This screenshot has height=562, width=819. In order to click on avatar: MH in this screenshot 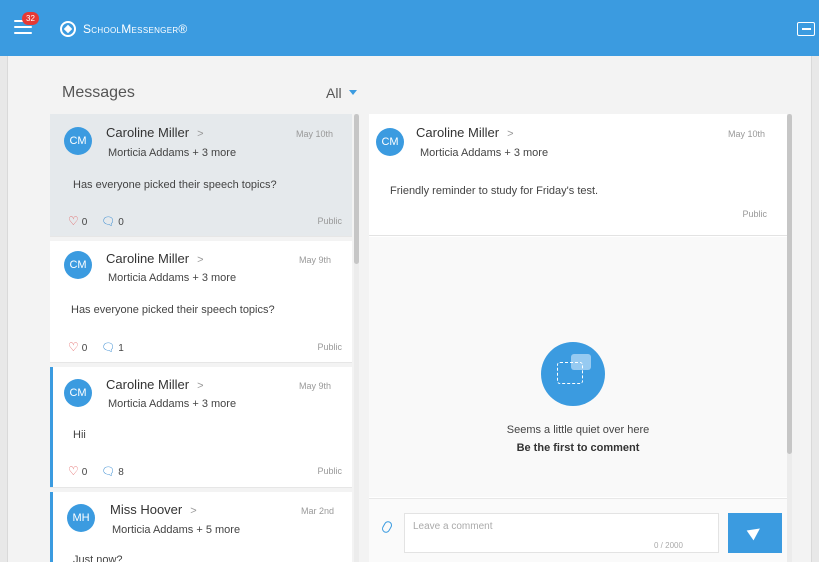, I will do `click(81, 518)`.